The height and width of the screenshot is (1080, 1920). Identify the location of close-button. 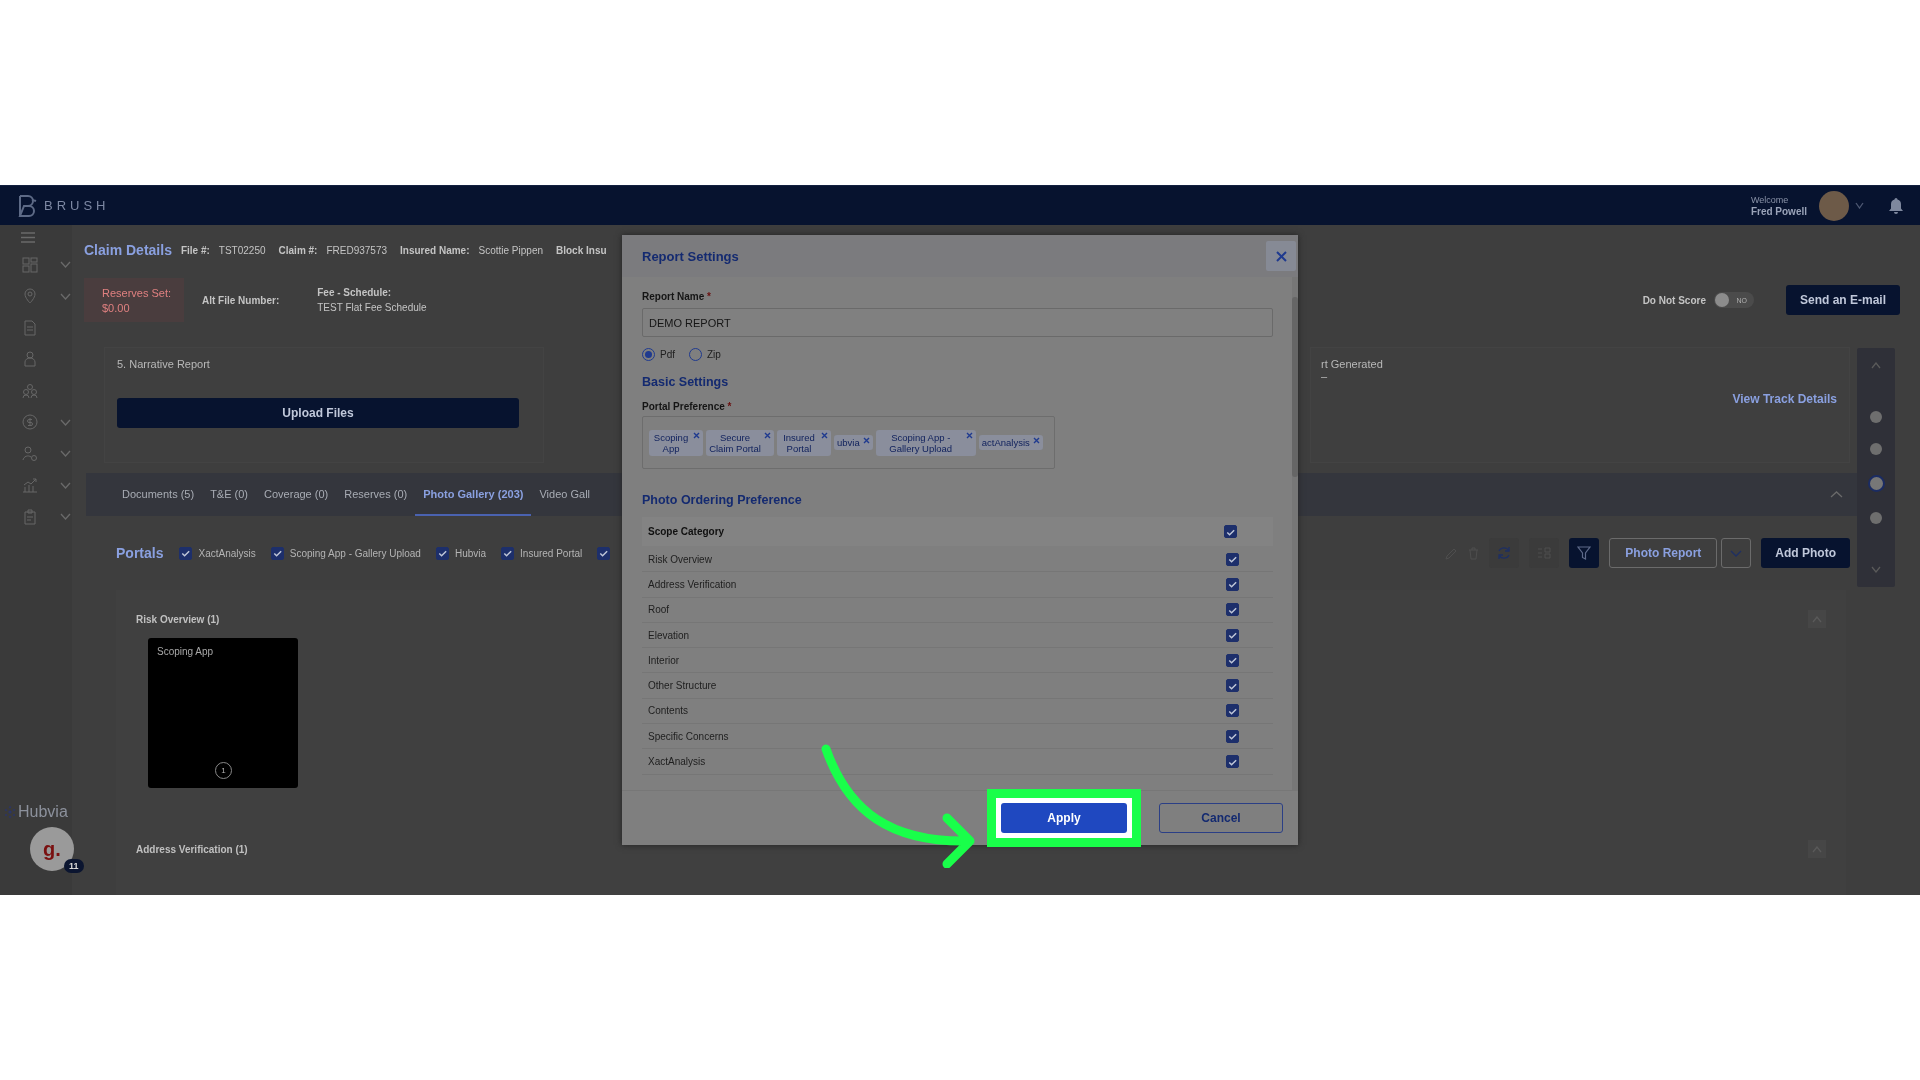
(1281, 256).